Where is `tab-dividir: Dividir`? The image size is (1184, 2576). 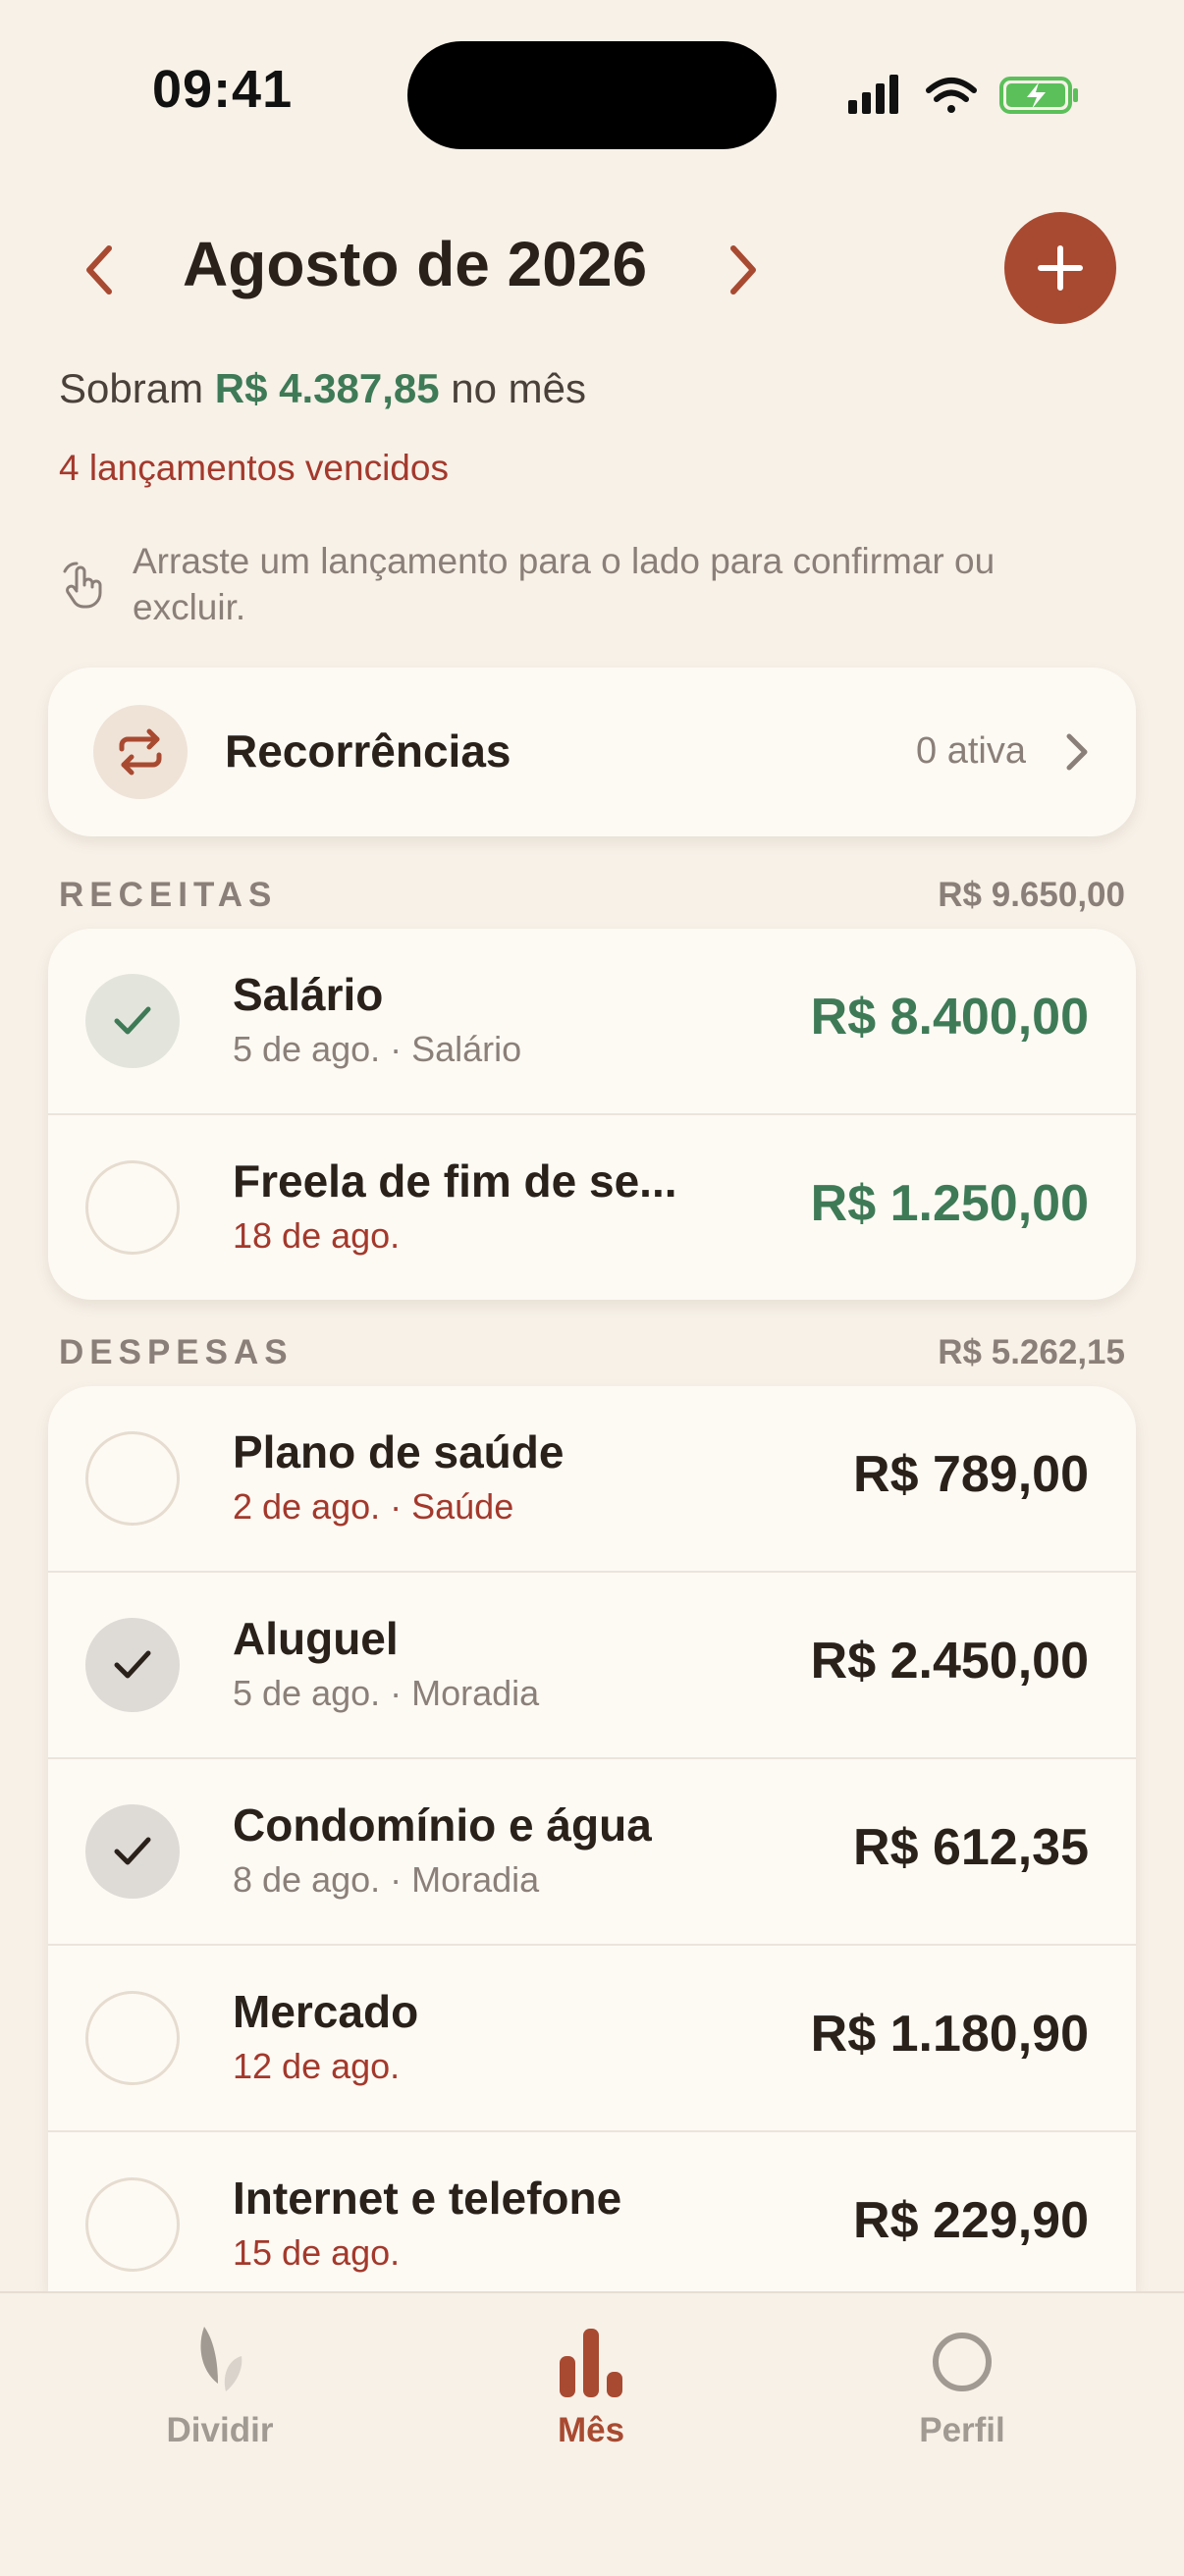
tab-dividir: Dividir is located at coordinates (220, 2391).